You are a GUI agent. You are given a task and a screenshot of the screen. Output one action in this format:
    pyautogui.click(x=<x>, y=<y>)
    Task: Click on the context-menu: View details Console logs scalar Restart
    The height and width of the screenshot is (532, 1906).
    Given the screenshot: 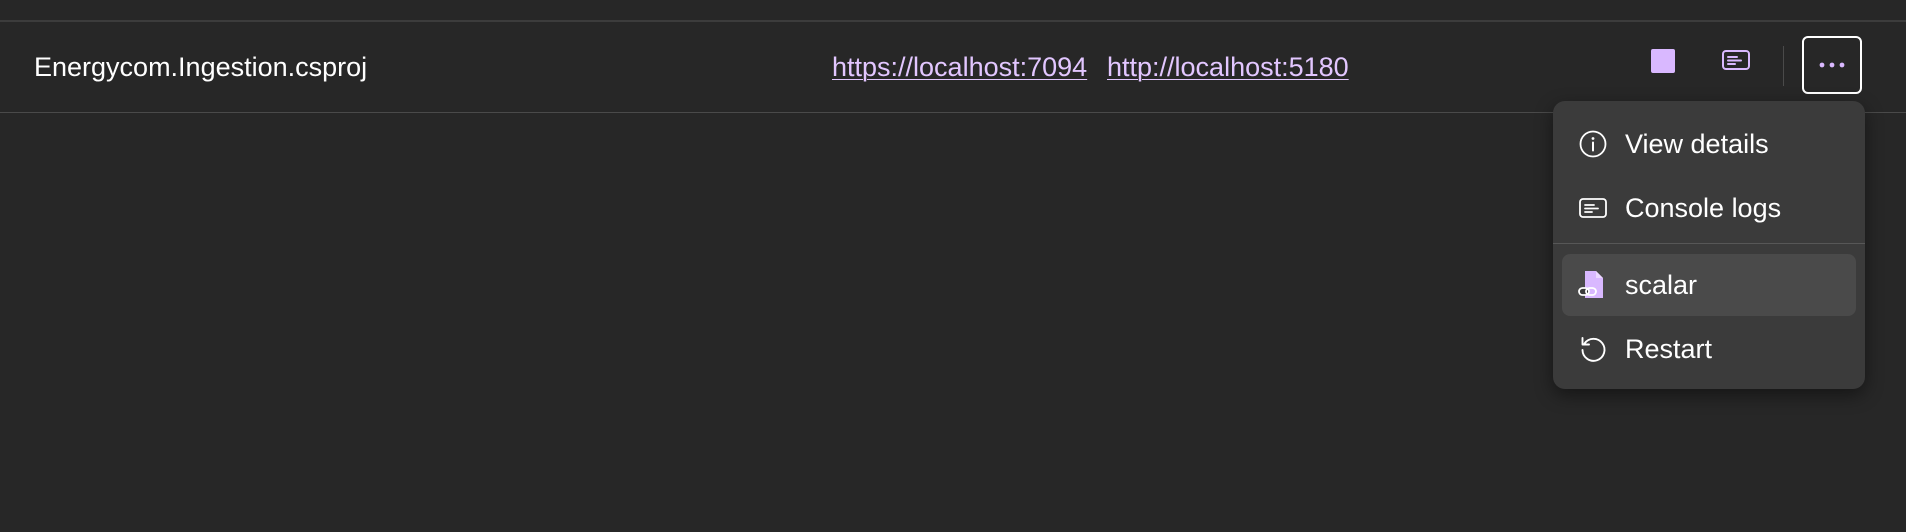 What is the action you would take?
    pyautogui.click(x=1709, y=245)
    